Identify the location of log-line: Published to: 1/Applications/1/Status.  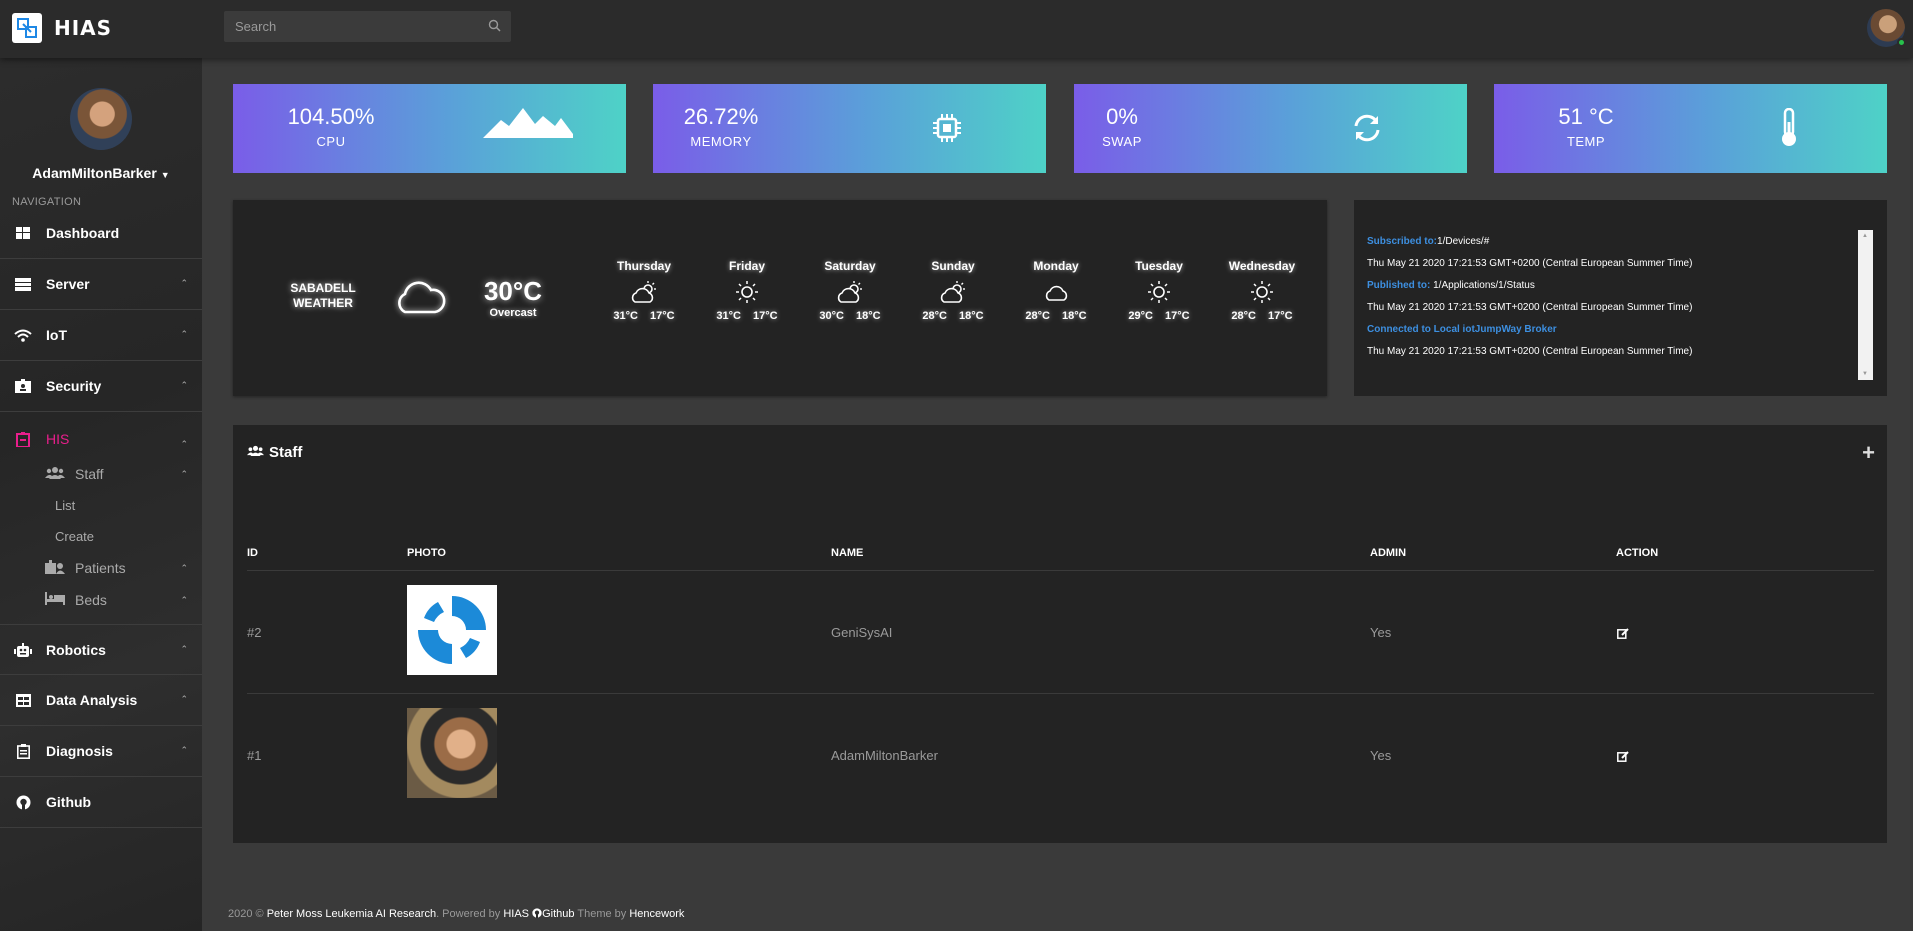
(1620, 290).